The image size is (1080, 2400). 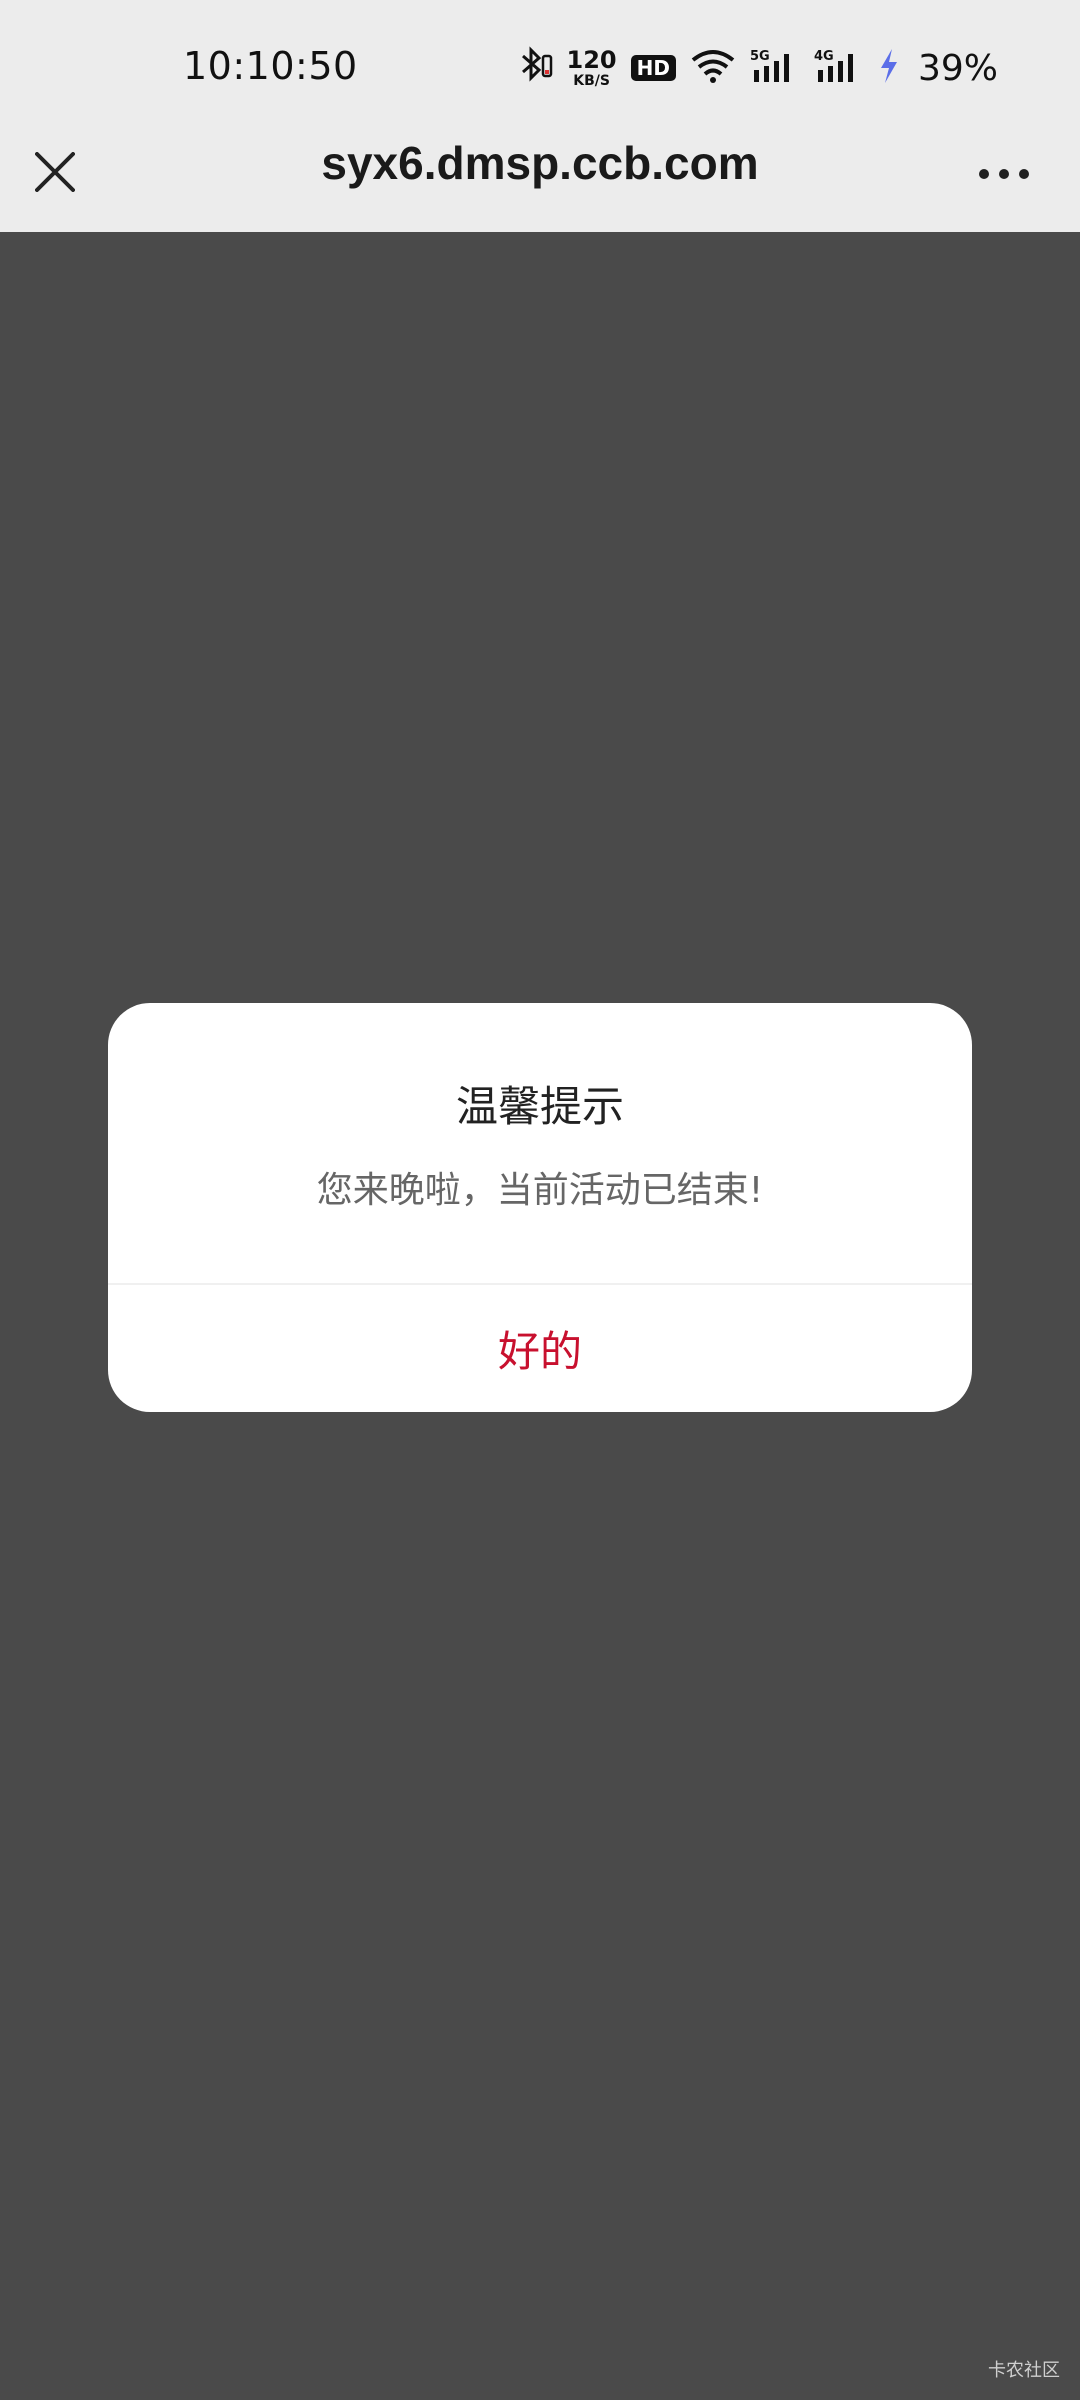 What do you see at coordinates (540, 163) in the screenshot?
I see `page-url-title: syx6.dmsp.ccb.com` at bounding box center [540, 163].